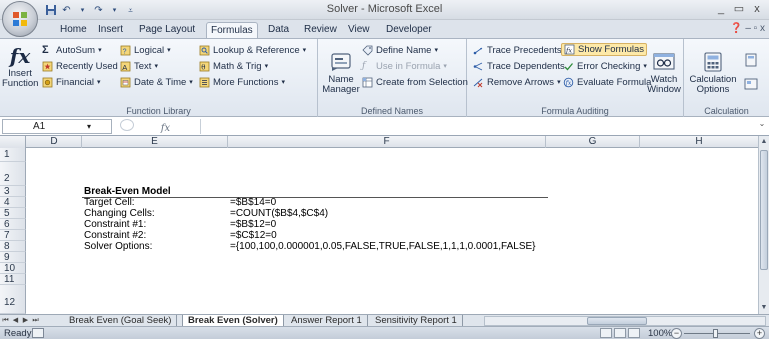 Image resolution: width=769 pixels, height=339 pixels. I want to click on column-header-f: F, so click(387, 142).